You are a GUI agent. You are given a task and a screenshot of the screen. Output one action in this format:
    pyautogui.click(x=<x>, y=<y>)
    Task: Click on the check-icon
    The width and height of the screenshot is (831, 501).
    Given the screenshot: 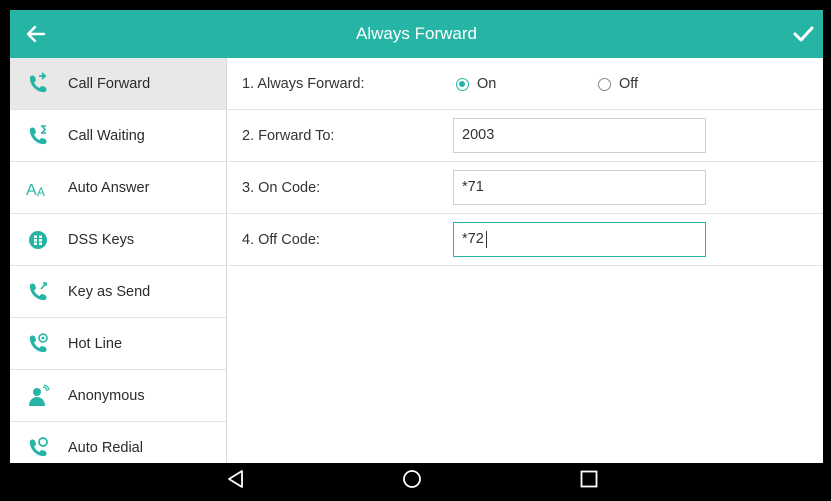 What is the action you would take?
    pyautogui.click(x=803, y=34)
    